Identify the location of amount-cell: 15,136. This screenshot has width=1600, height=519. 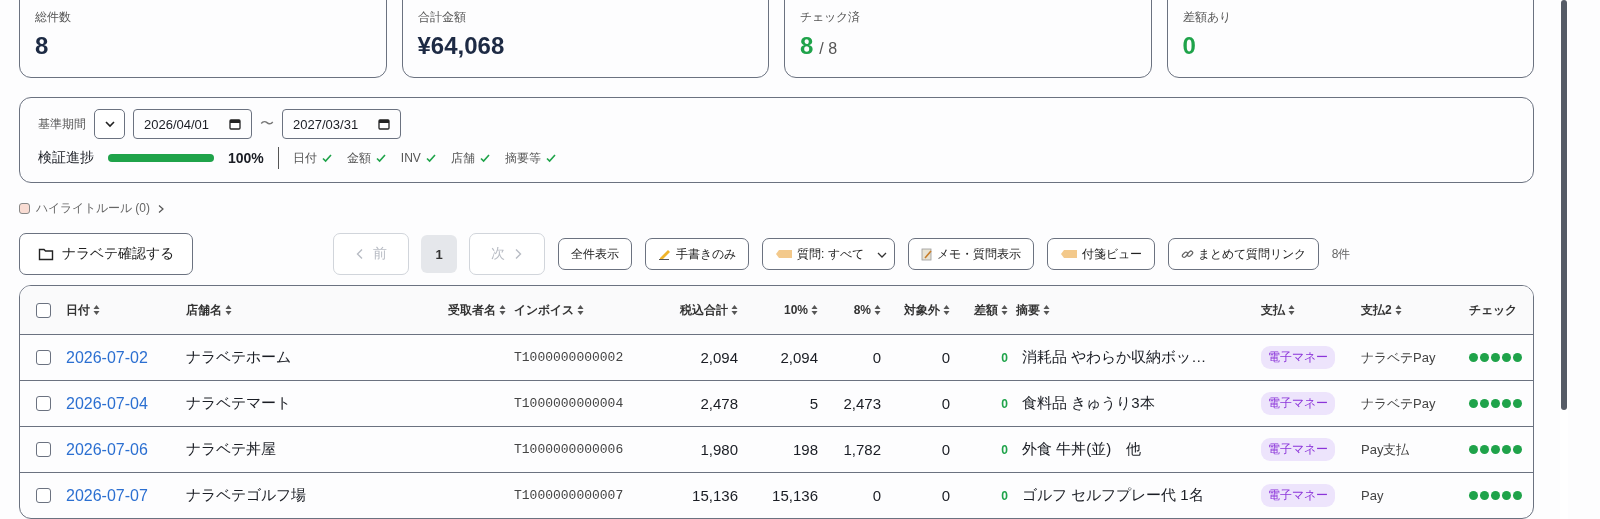
(795, 495).